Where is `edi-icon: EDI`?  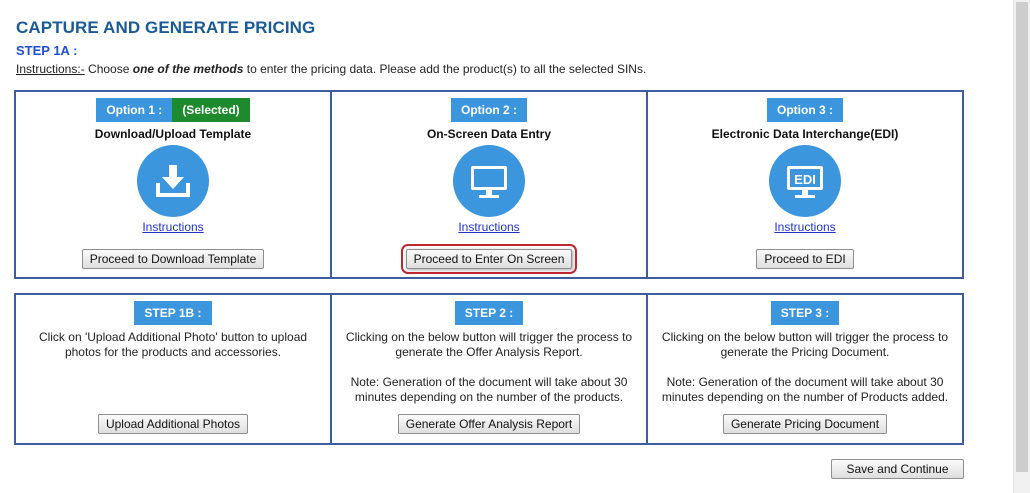
edi-icon: EDI is located at coordinates (805, 181).